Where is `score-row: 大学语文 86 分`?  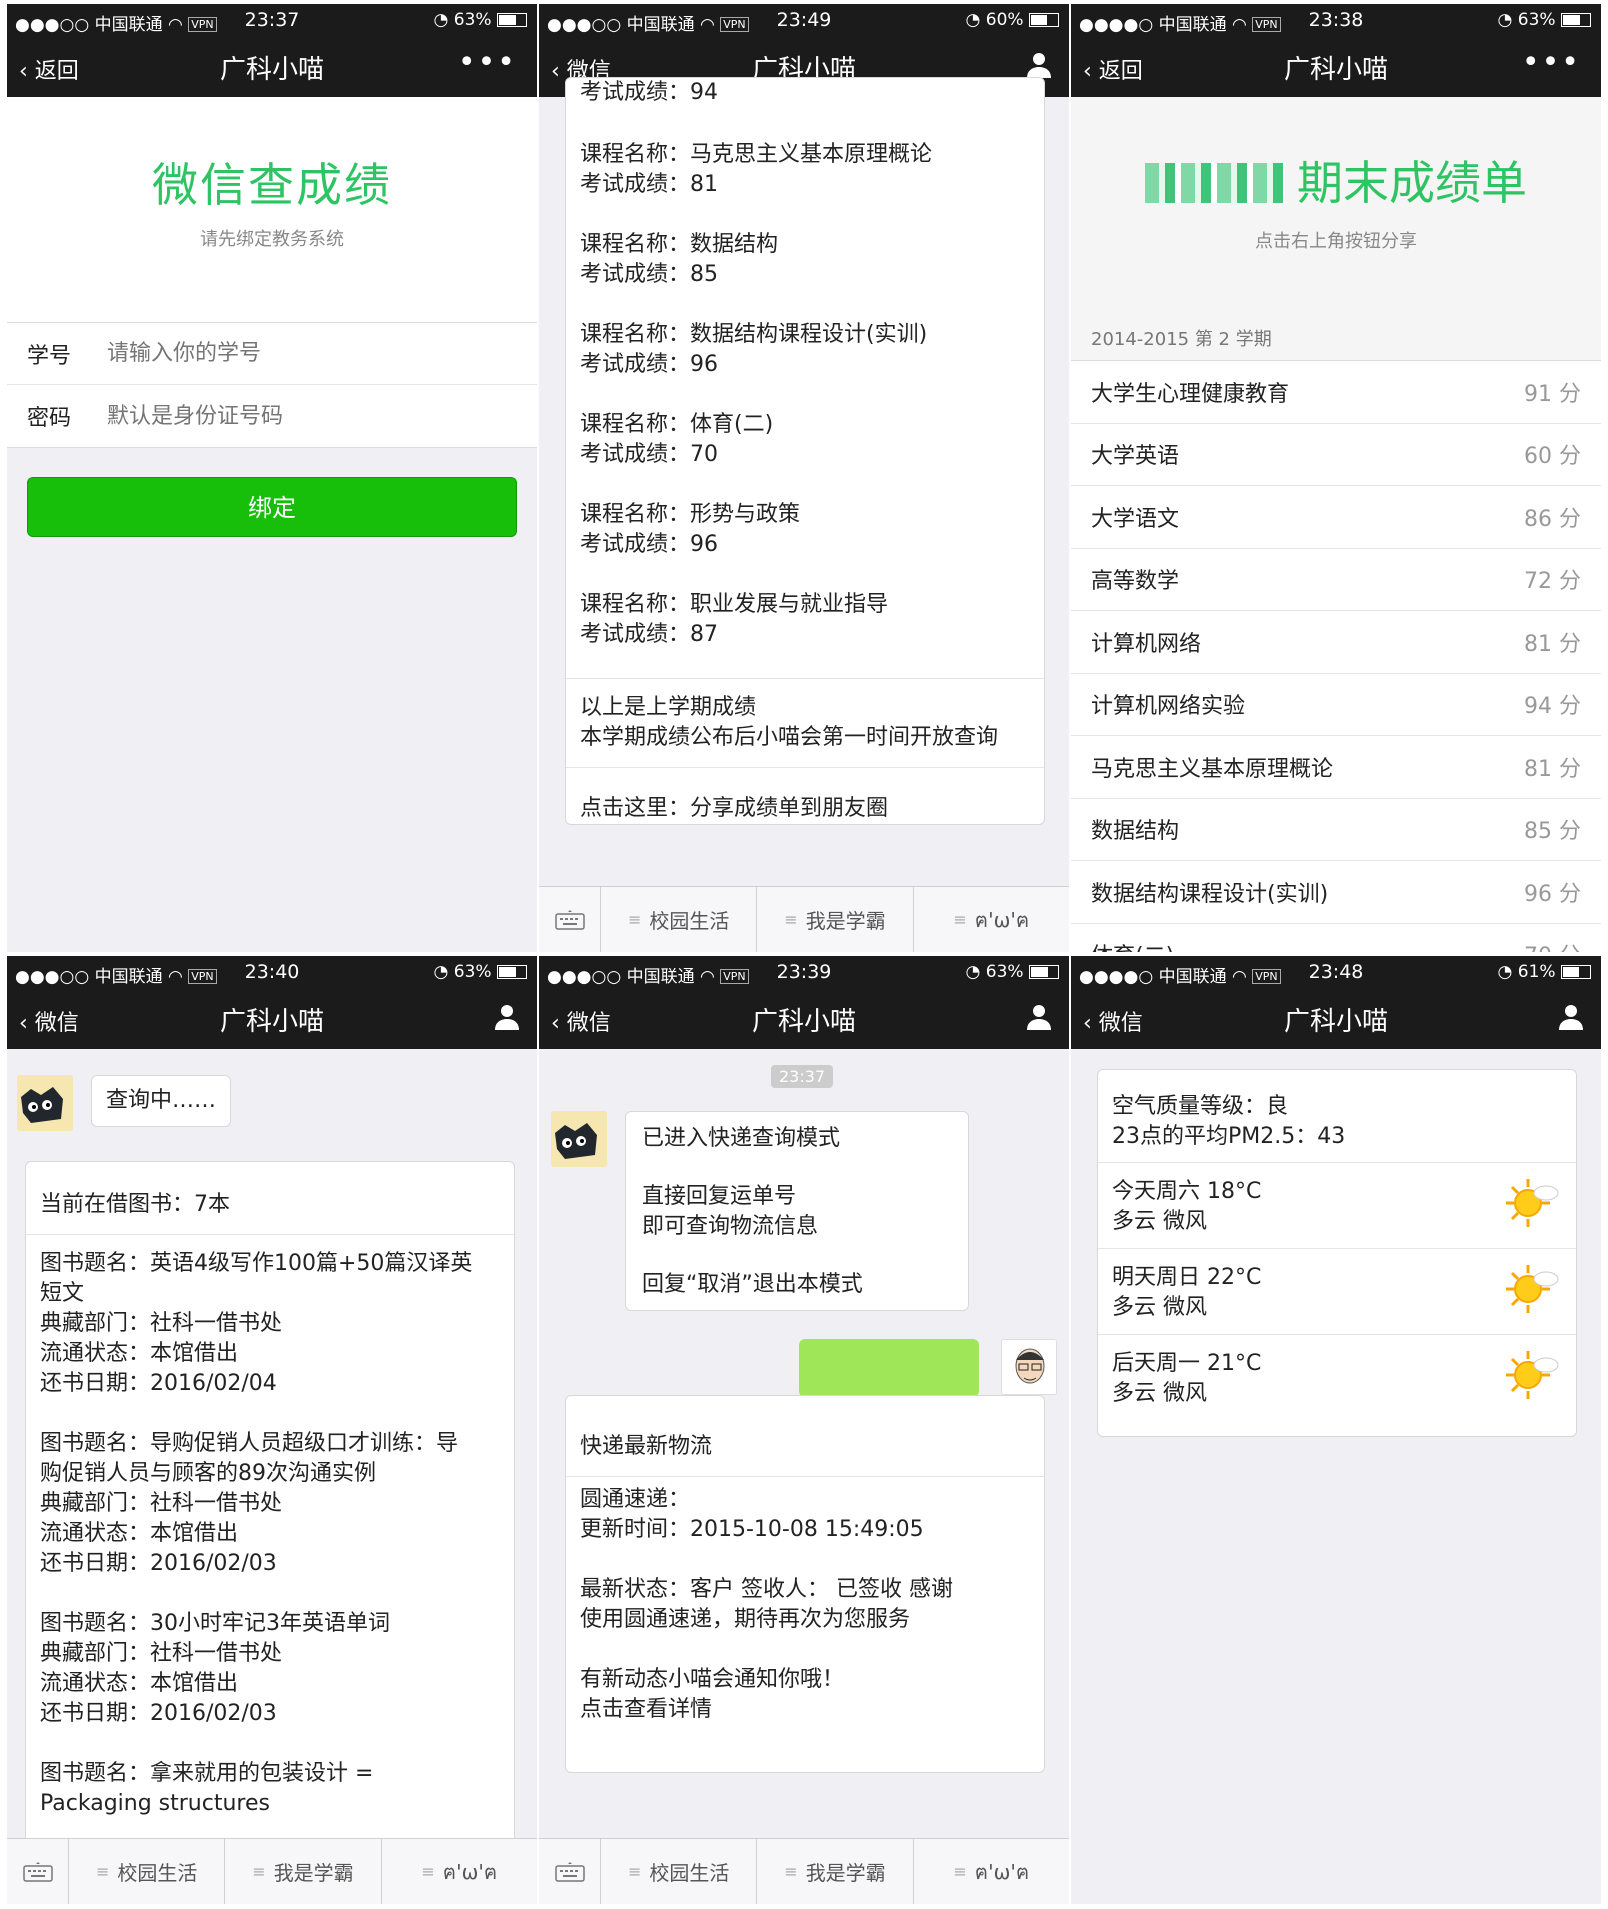 score-row: 大学语文 86 分 is located at coordinates (1336, 517).